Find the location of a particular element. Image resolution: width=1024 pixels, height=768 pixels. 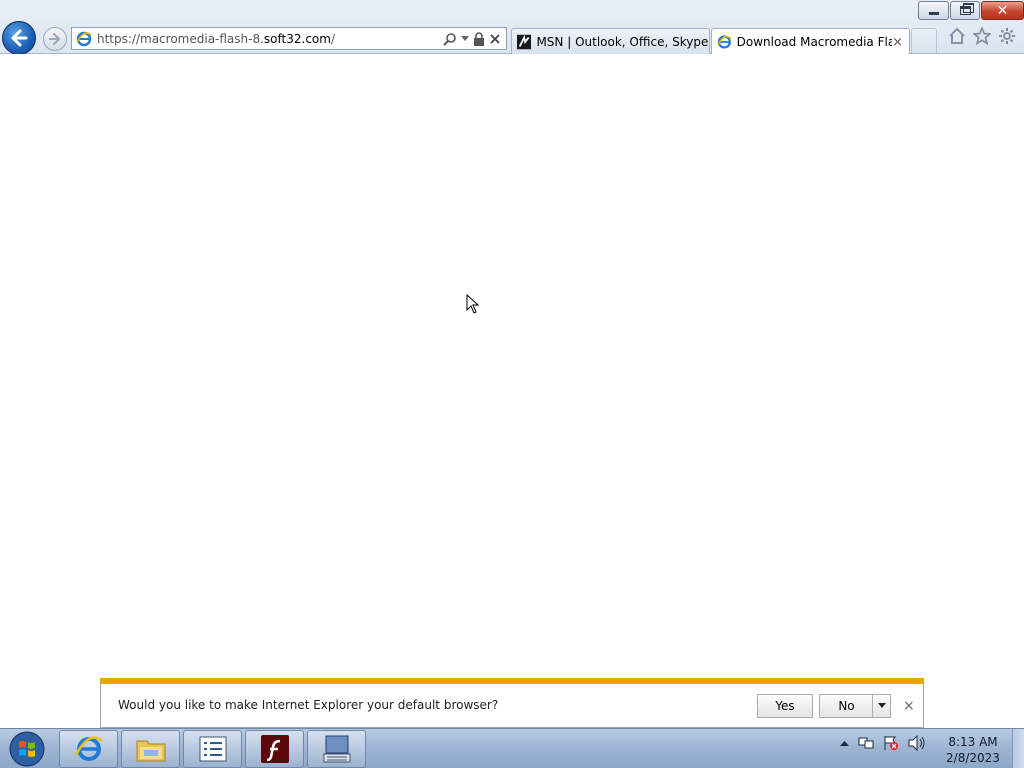

list-document-icon is located at coordinates (212, 749).